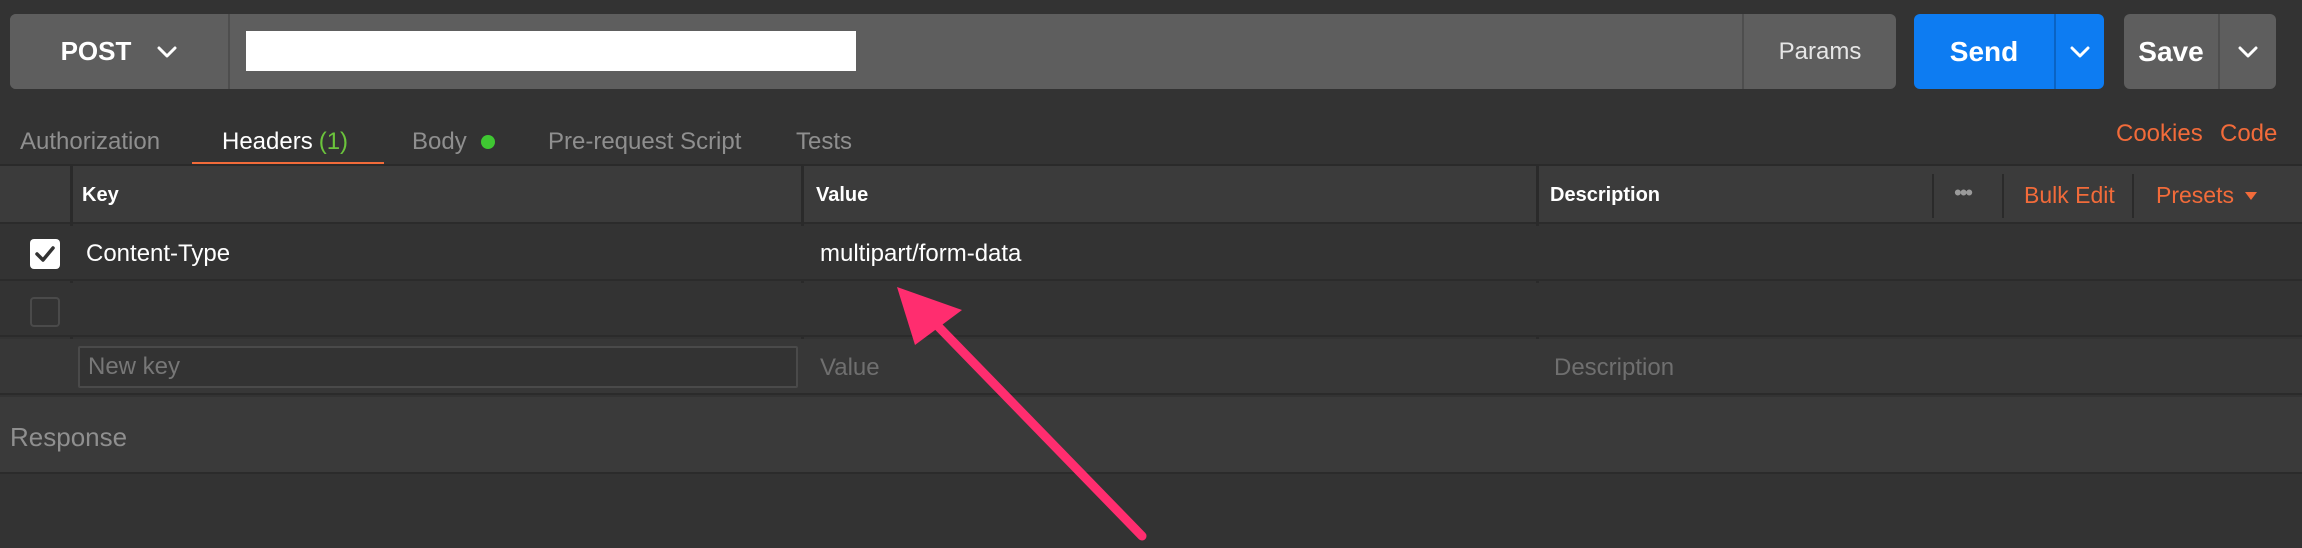  I want to click on caret-down-icon, so click(2250, 195).